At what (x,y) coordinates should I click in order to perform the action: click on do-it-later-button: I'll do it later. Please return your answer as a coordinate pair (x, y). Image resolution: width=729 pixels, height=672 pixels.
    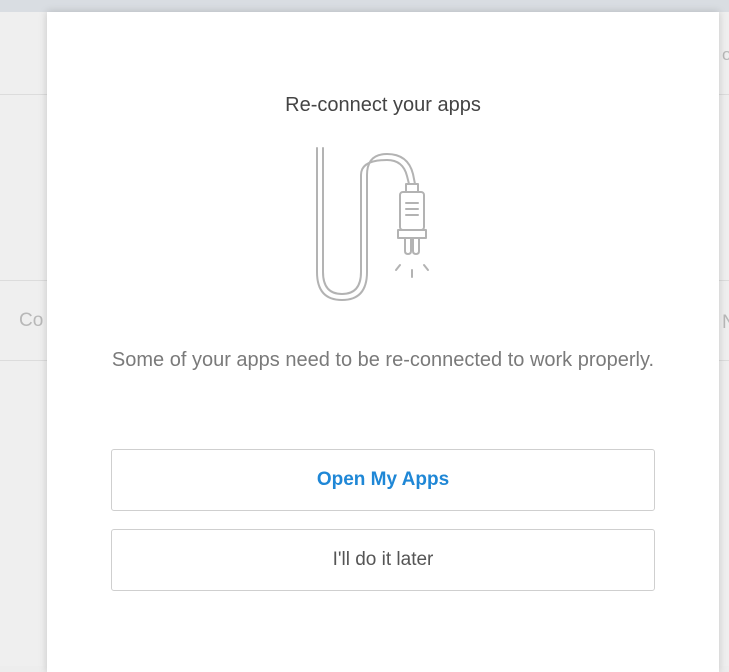
    Looking at the image, I should click on (383, 560).